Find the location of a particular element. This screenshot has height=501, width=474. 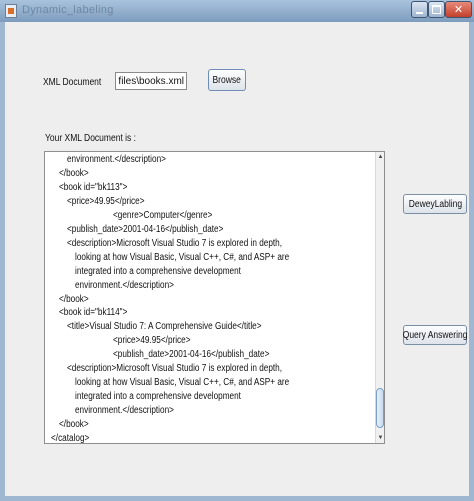

minimize-button is located at coordinates (419, 9).